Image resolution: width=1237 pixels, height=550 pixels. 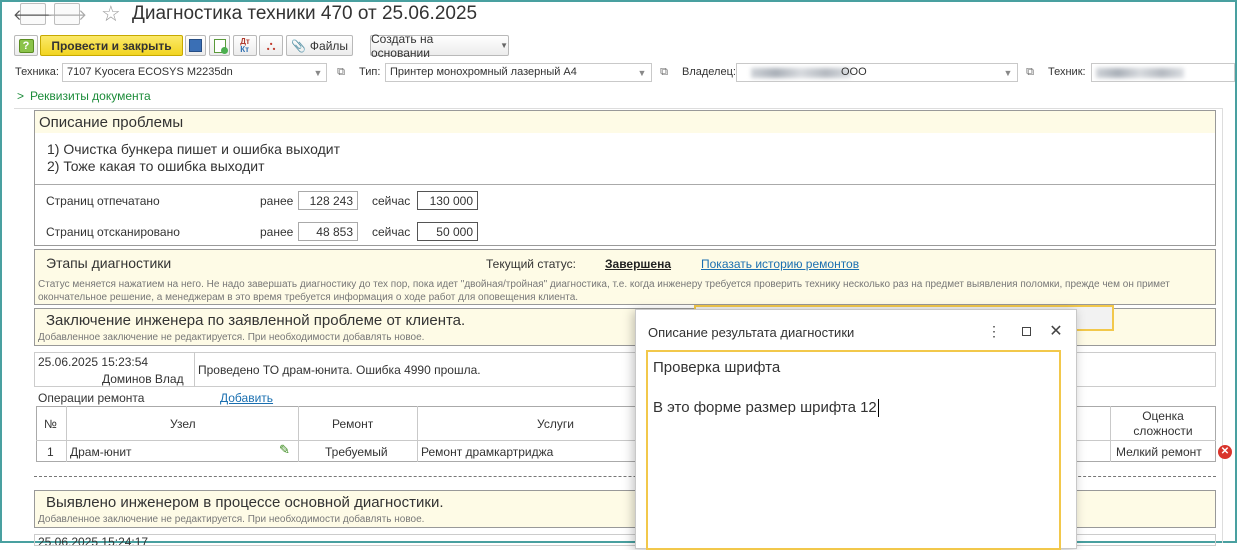 What do you see at coordinates (801, 73) in the screenshot?
I see `owner-redacted` at bounding box center [801, 73].